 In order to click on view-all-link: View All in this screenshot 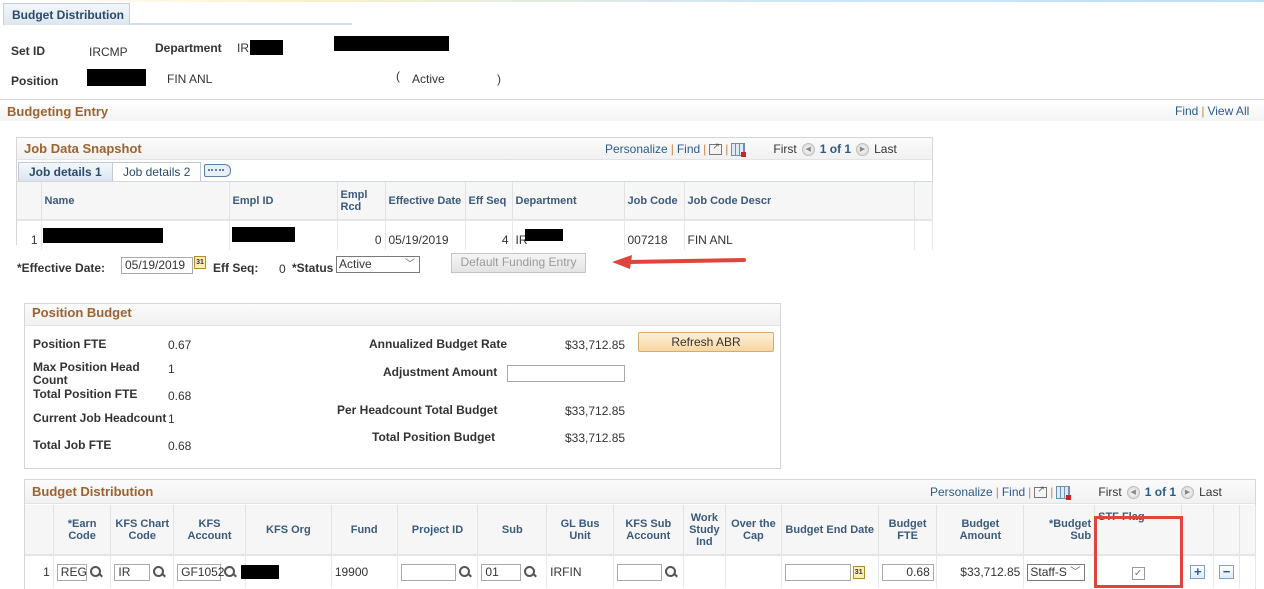, I will do `click(1228, 111)`.